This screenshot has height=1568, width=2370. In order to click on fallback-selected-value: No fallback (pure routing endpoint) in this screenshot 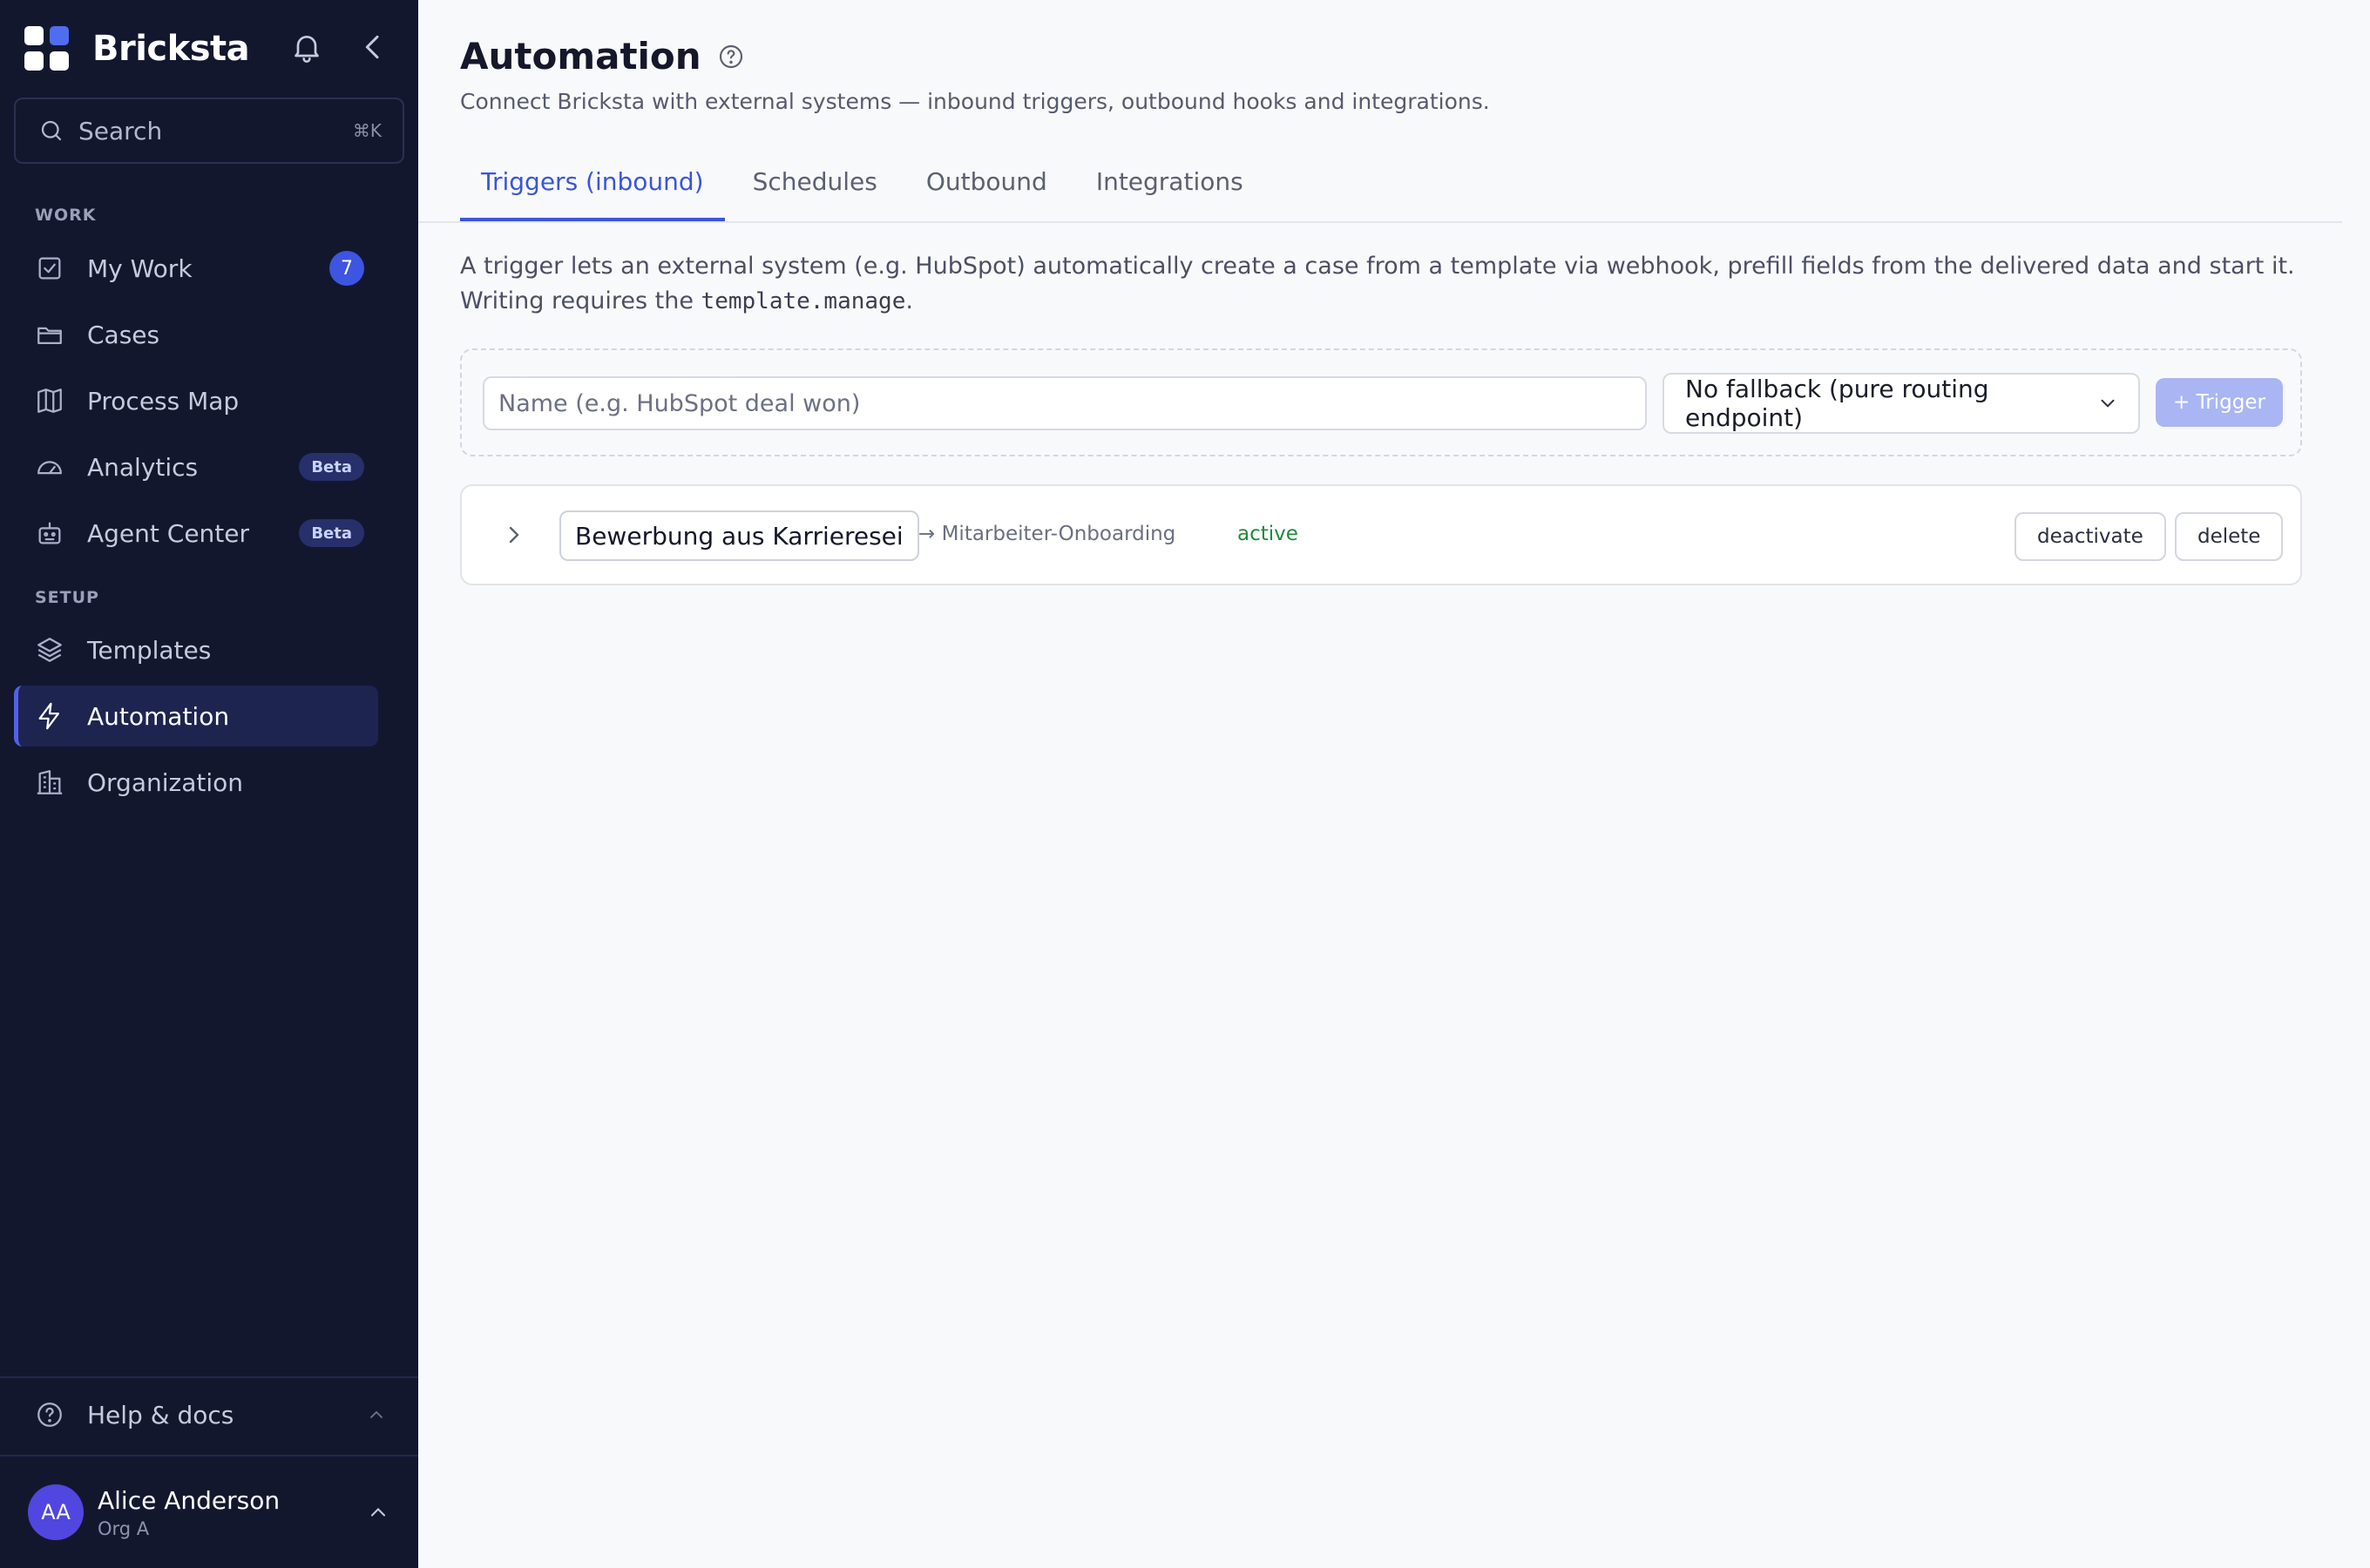, I will do `click(1837, 403)`.